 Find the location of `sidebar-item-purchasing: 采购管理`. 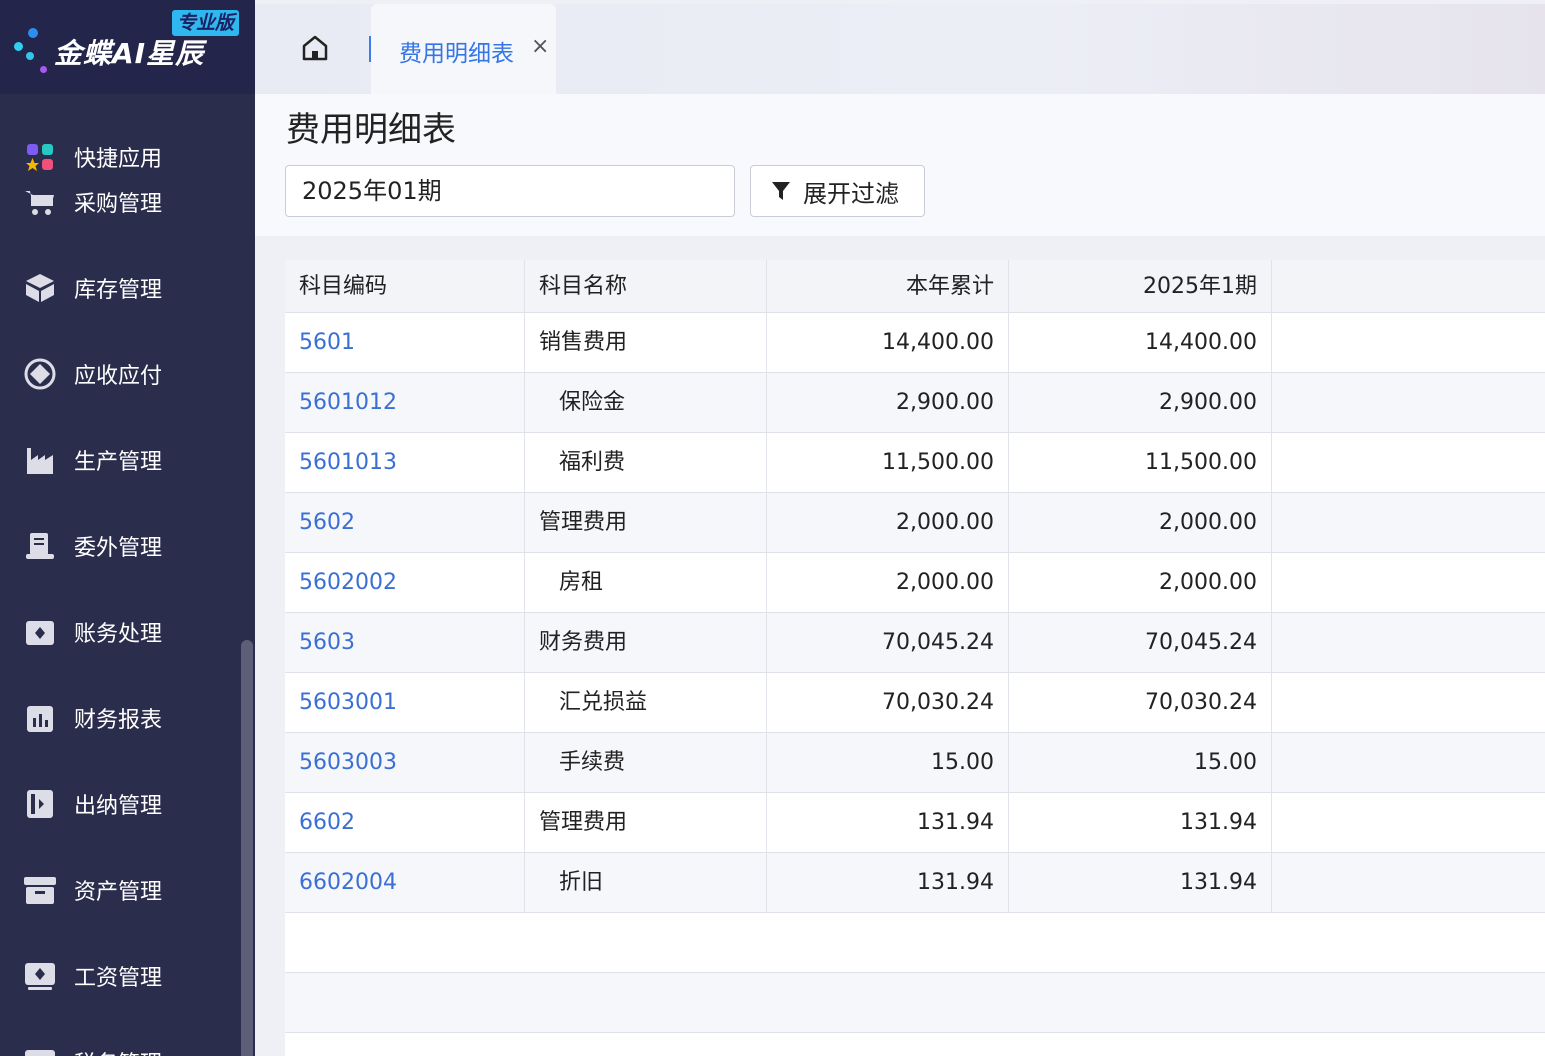

sidebar-item-purchasing: 采购管理 is located at coordinates (120, 202).